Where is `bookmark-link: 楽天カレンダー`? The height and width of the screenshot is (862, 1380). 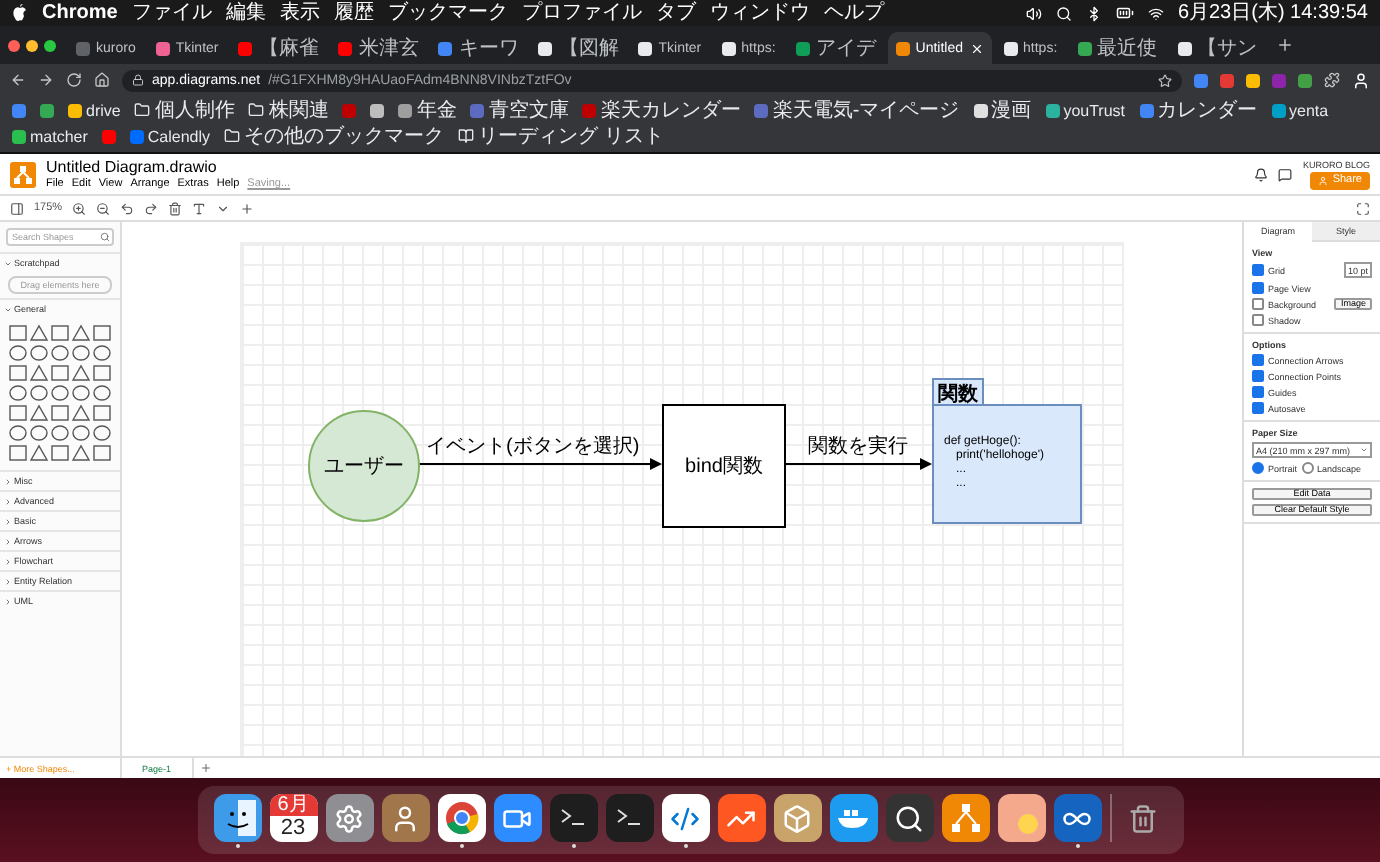
bookmark-link: 楽天カレンダー is located at coordinates (661, 110).